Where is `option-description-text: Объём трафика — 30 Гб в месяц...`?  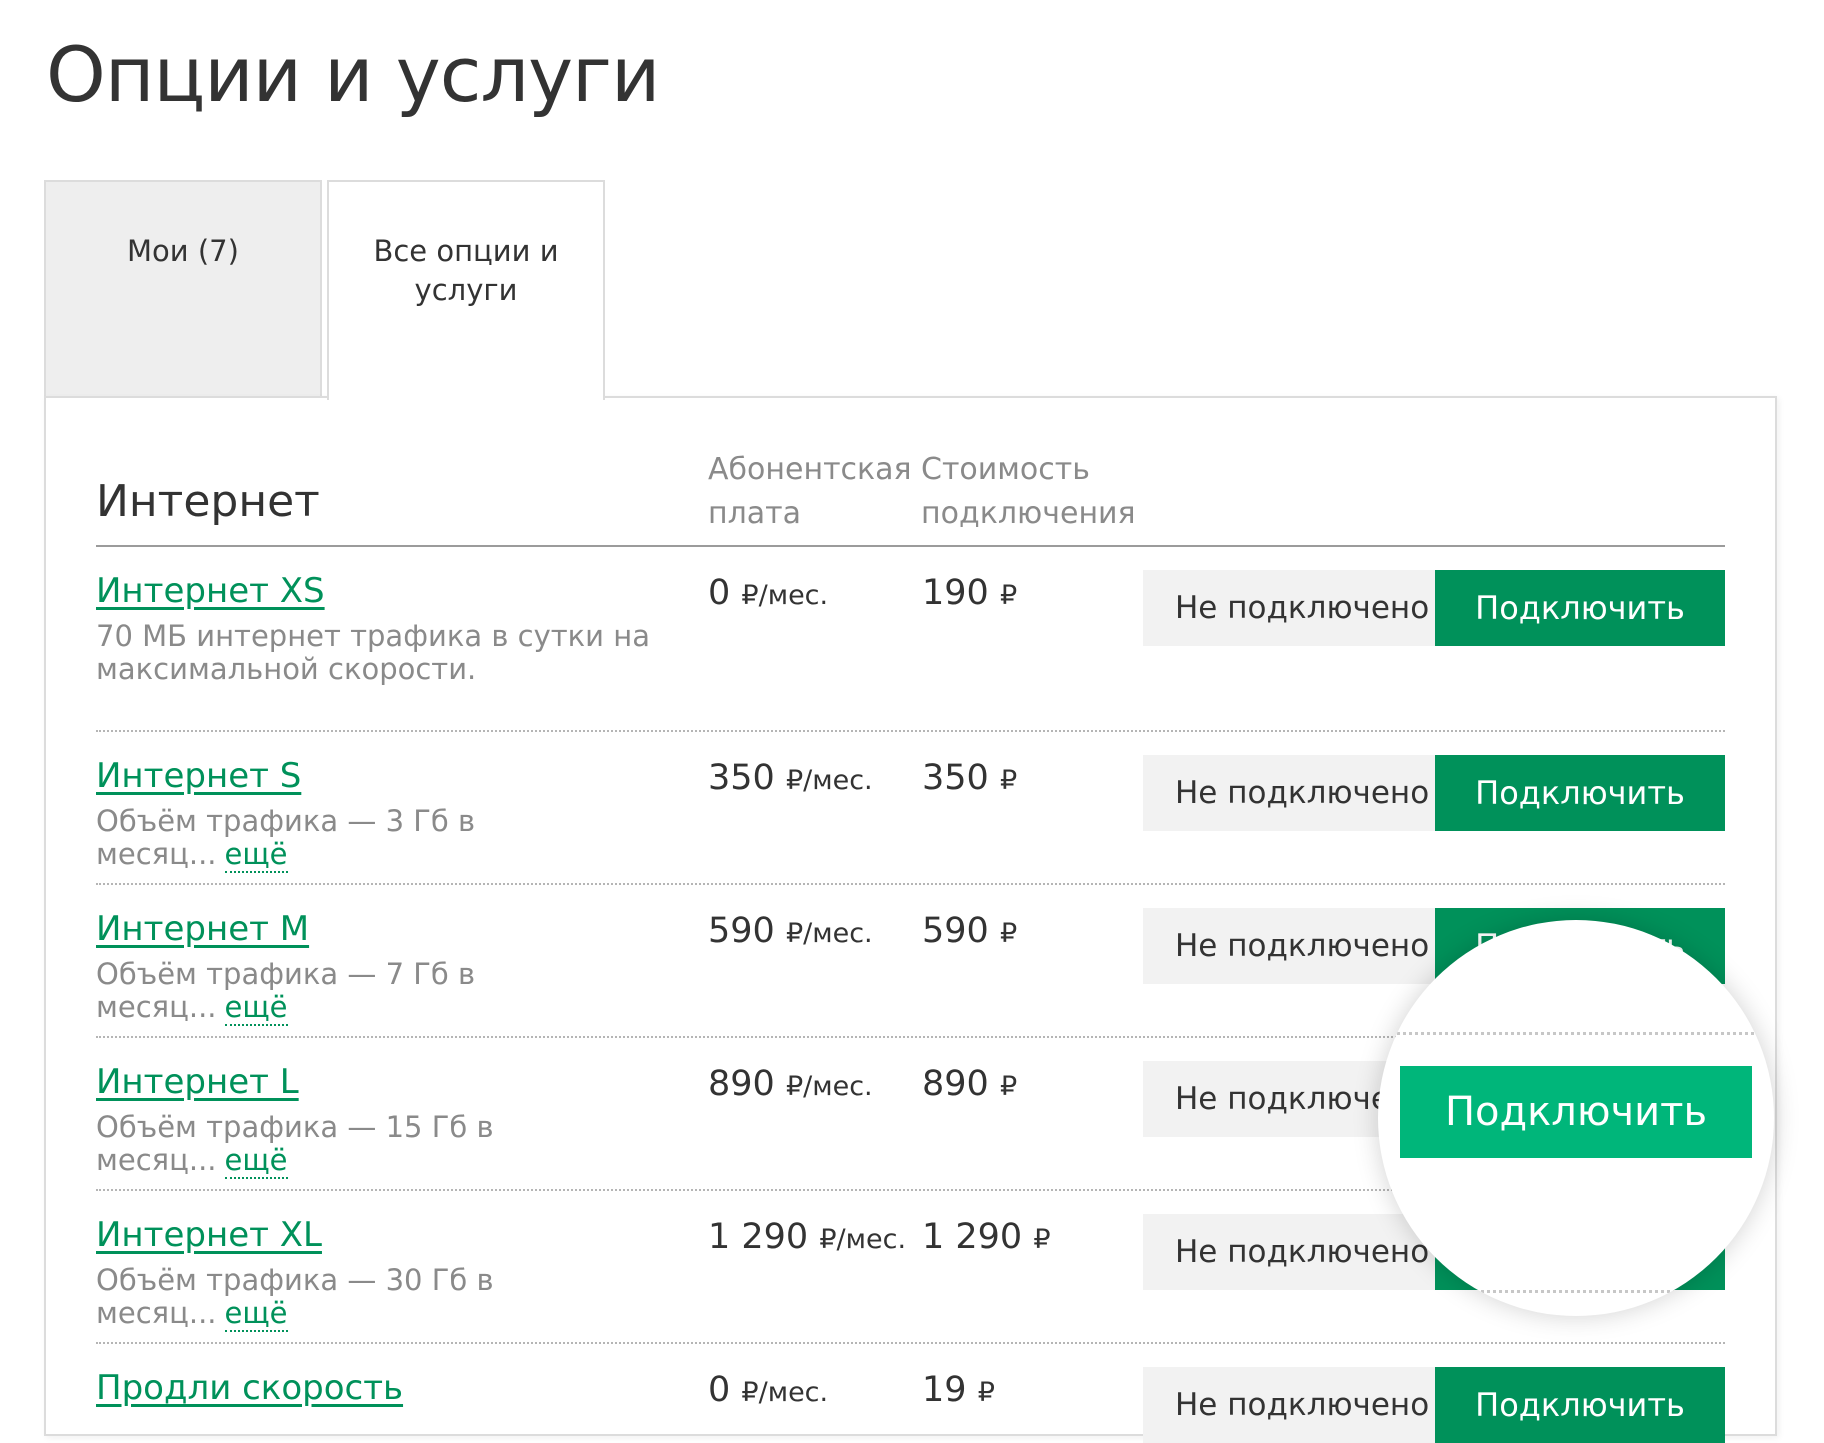 option-description-text: Объём трафика — 30 Гб в месяц... is located at coordinates (295, 1296).